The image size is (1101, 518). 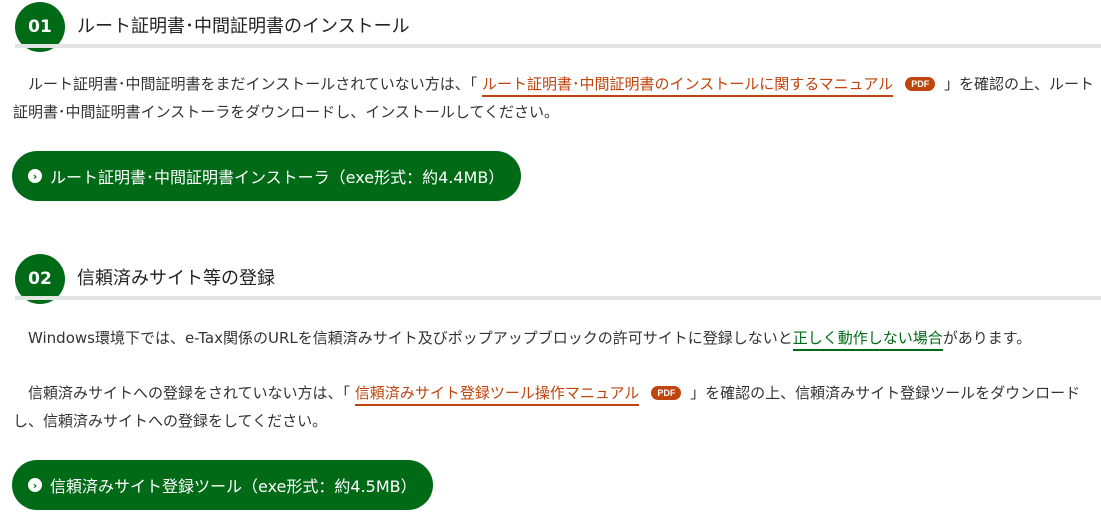 I want to click on trusted-site-manual-link: 信頼済みサイト登録ツール操作マニュアル, so click(x=497, y=395).